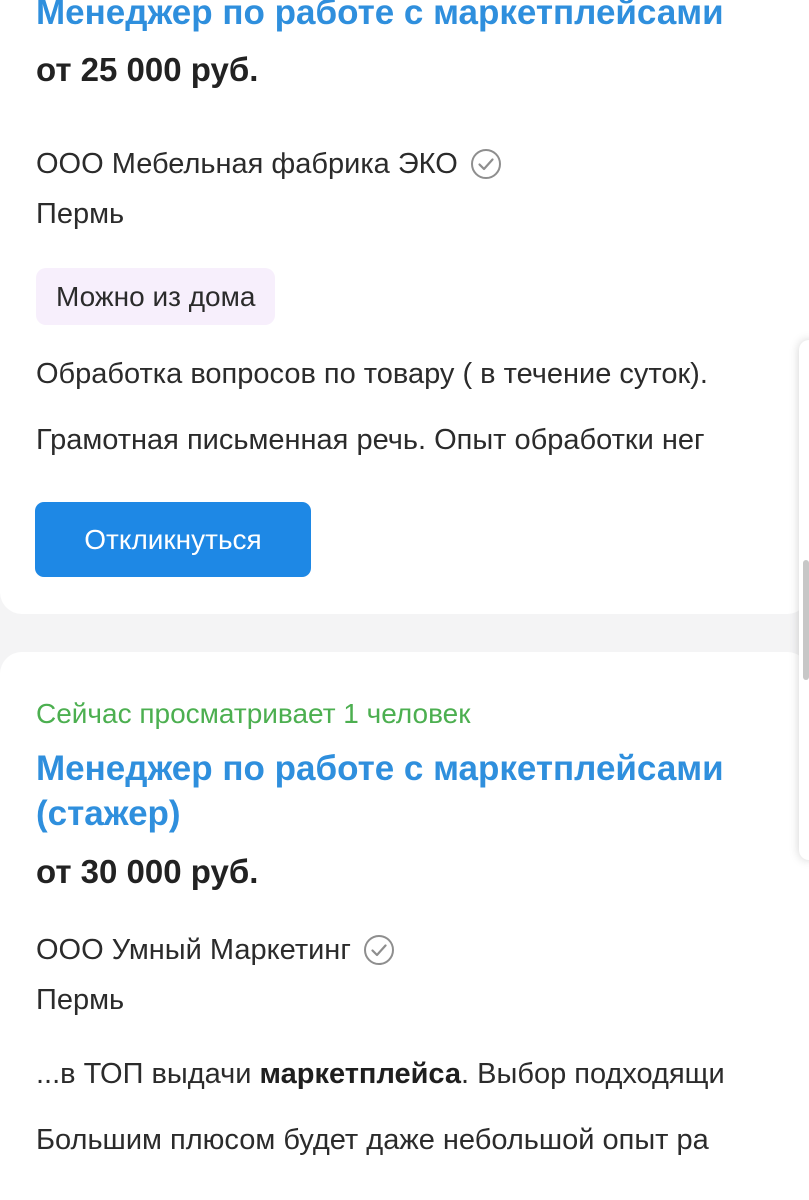  Describe the element at coordinates (156, 296) in the screenshot. I see `remote-work-tag: Можно из дома` at that location.